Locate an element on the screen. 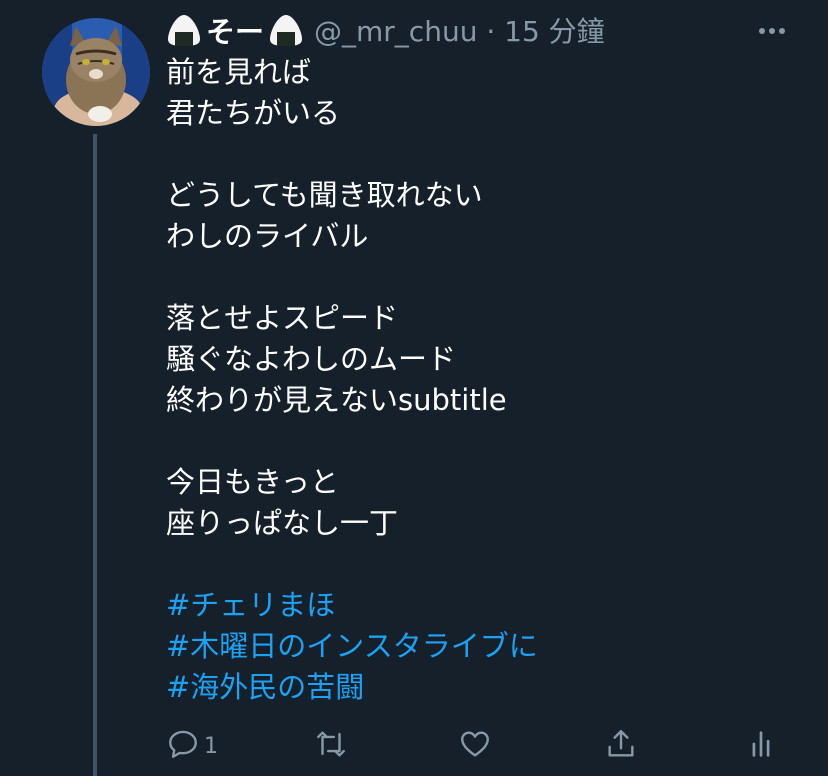  tweet-line: 落とせよスピード is located at coordinates (282, 318).